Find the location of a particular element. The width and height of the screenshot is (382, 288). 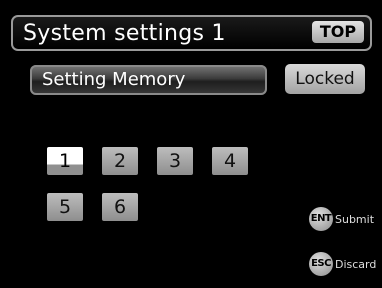

memory-slot-6-button: 6 is located at coordinates (120, 207).